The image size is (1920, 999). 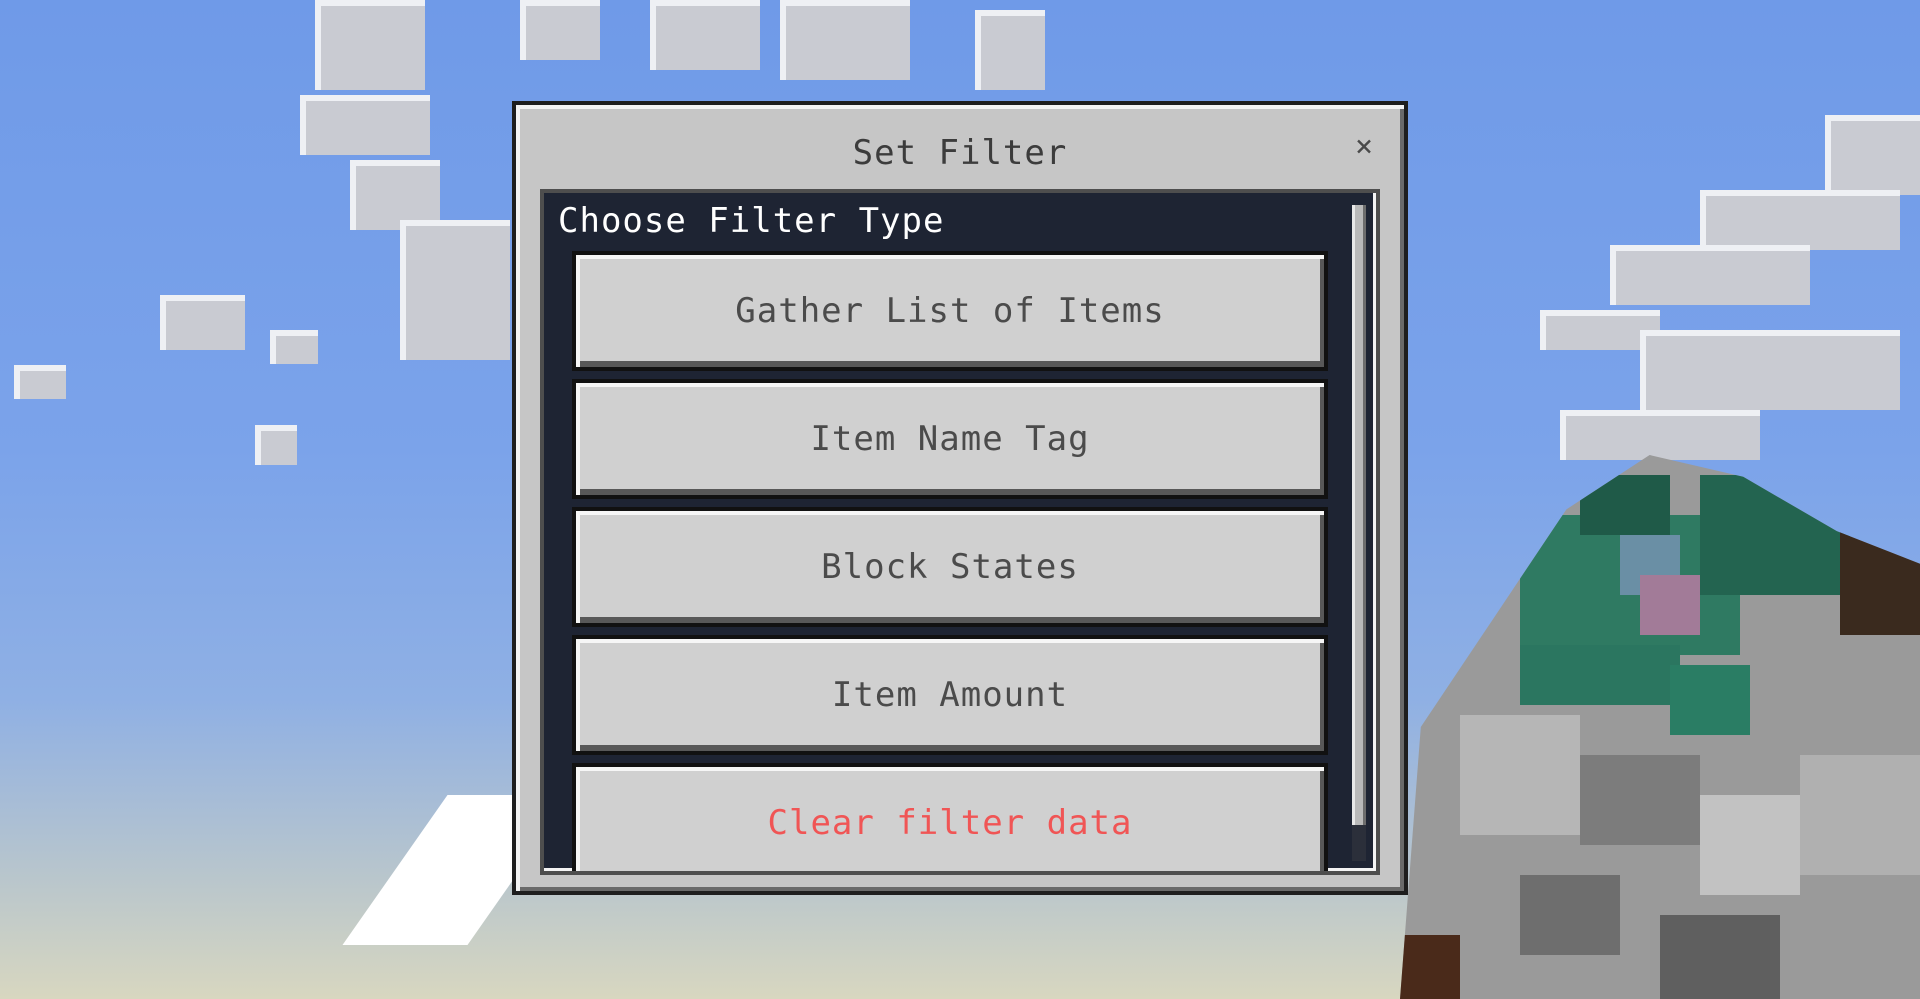 I want to click on option-label: Clear filter data, so click(x=950, y=823).